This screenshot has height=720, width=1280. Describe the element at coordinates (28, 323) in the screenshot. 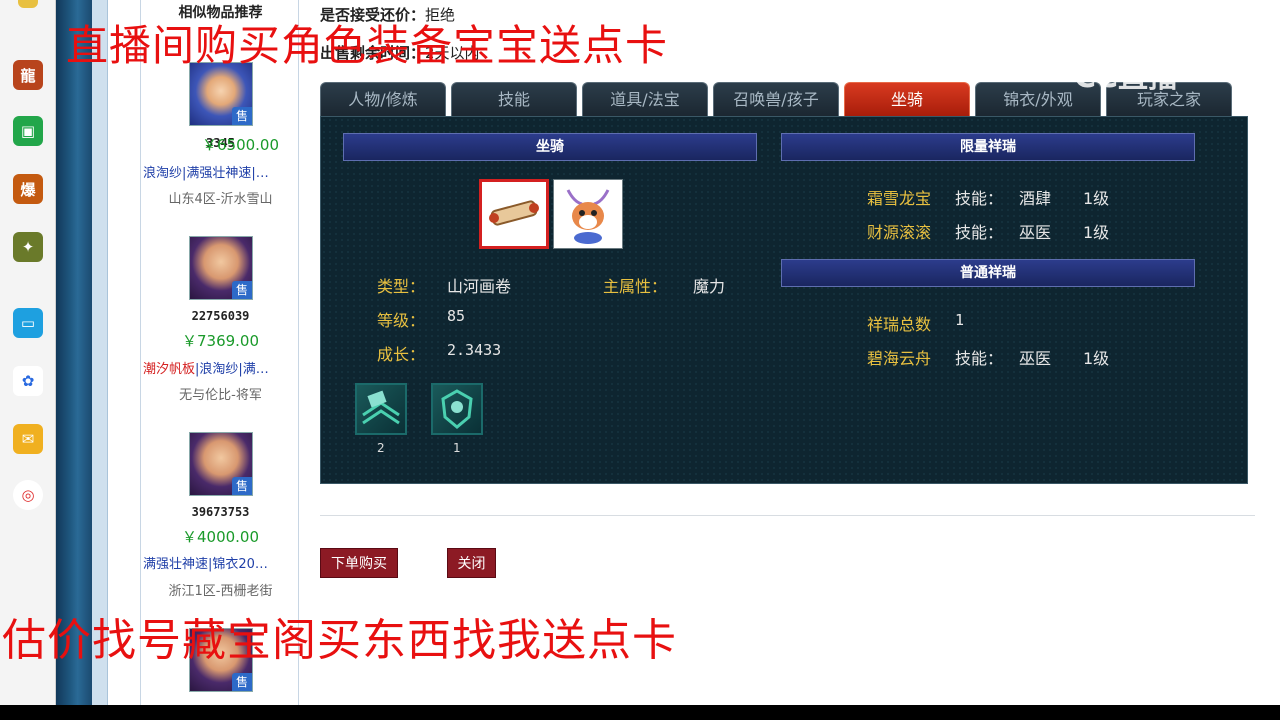

I see `bilibili-icon: ▭` at that location.